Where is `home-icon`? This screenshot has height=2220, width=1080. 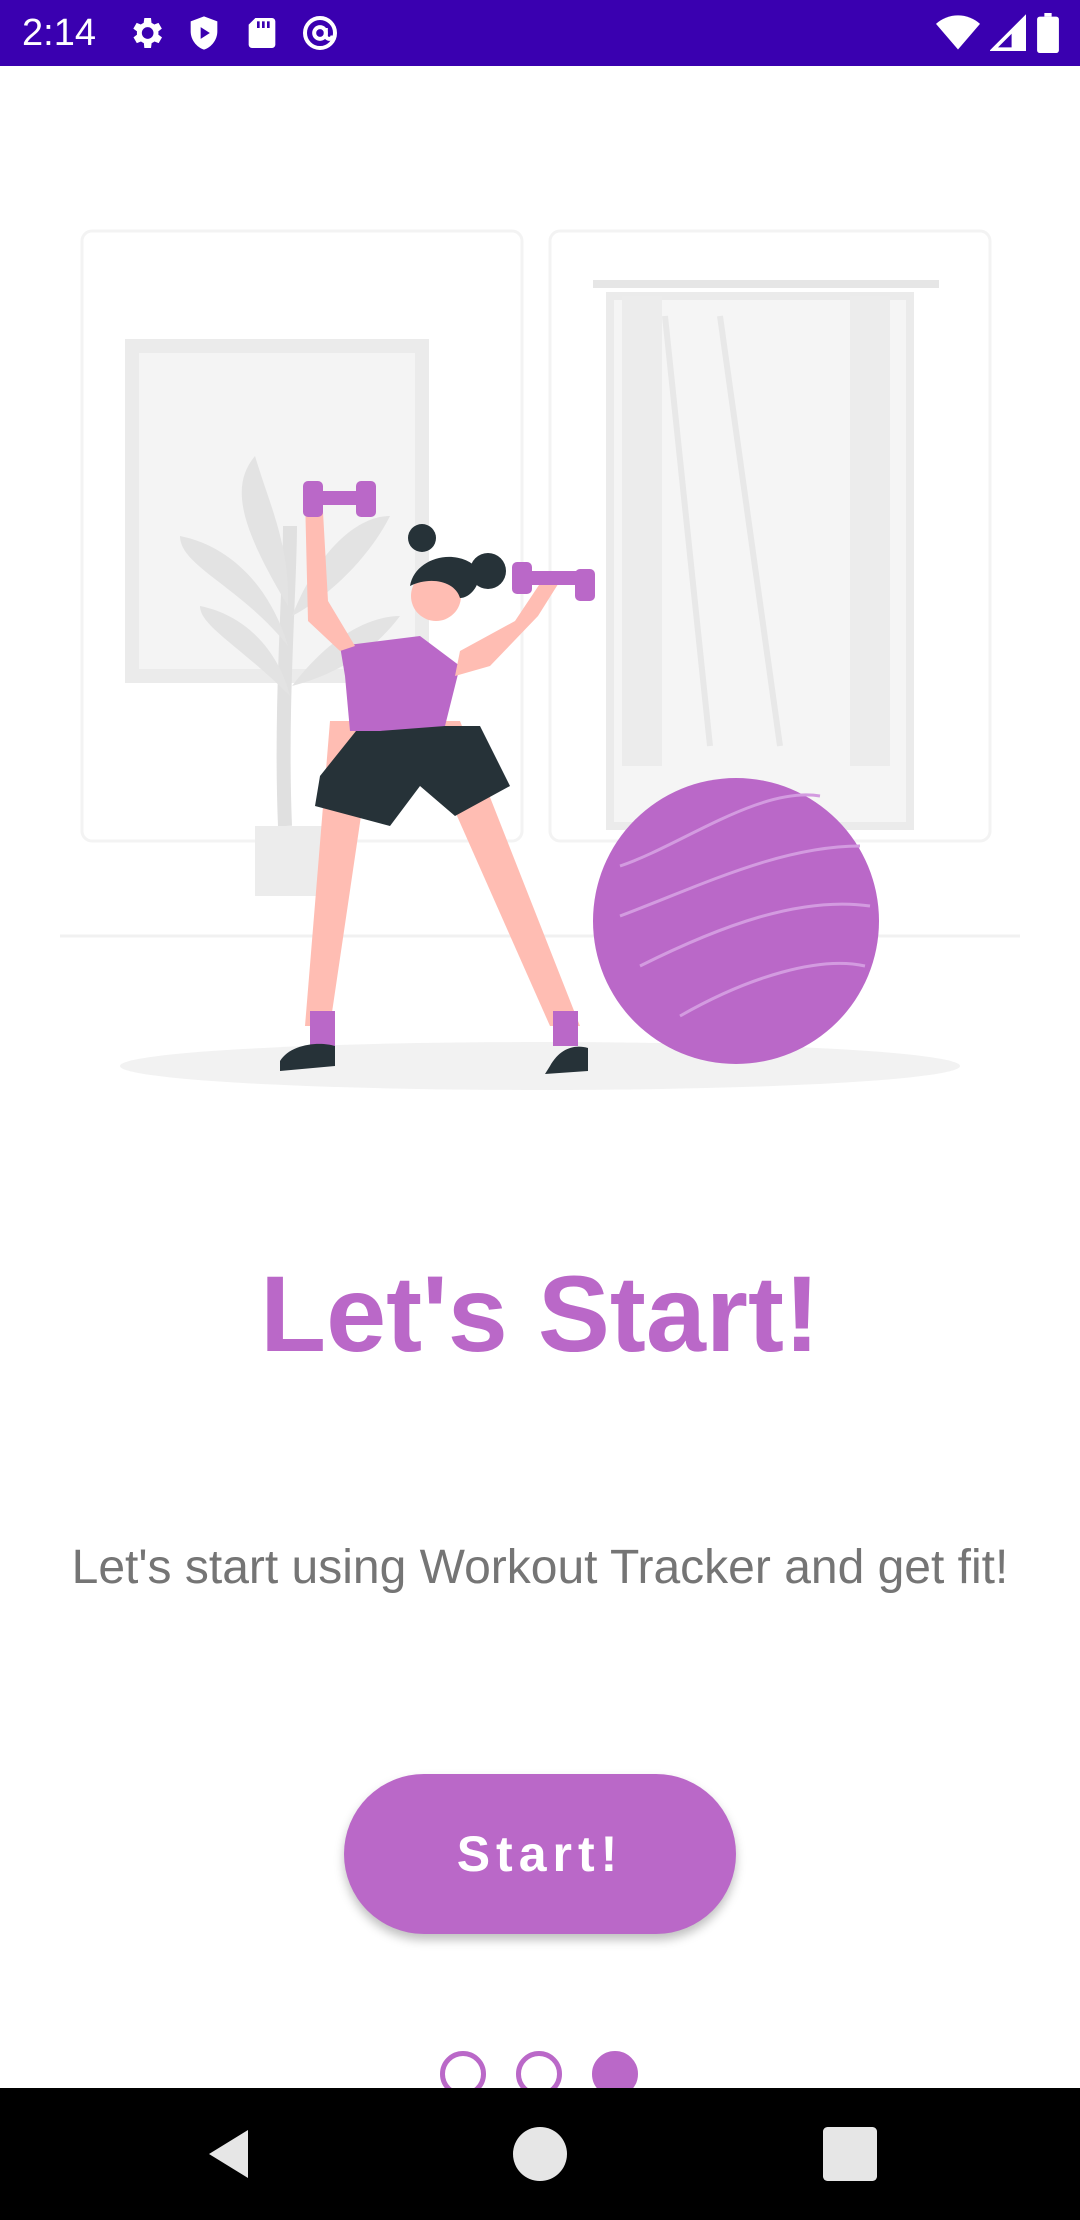 home-icon is located at coordinates (540, 2154).